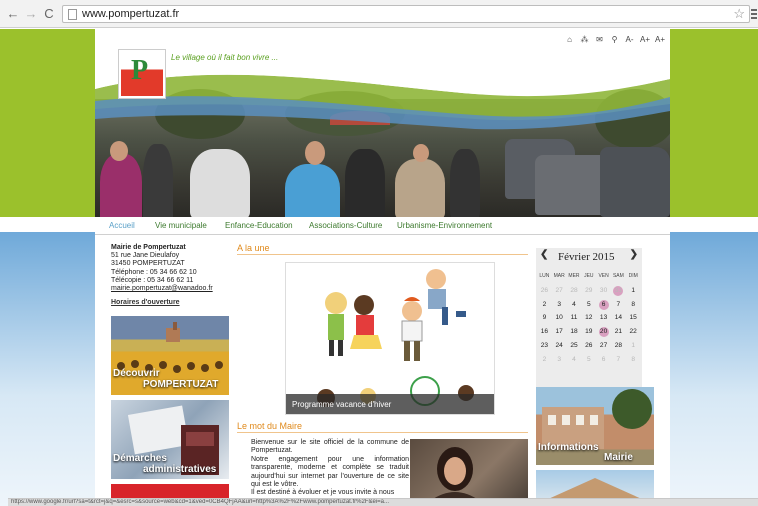 This screenshot has width=758, height=506. Describe the element at coordinates (171, 289) in the screenshot. I see `contact-email-link: mairie.pompertuzat@wanadoo.fr` at that location.